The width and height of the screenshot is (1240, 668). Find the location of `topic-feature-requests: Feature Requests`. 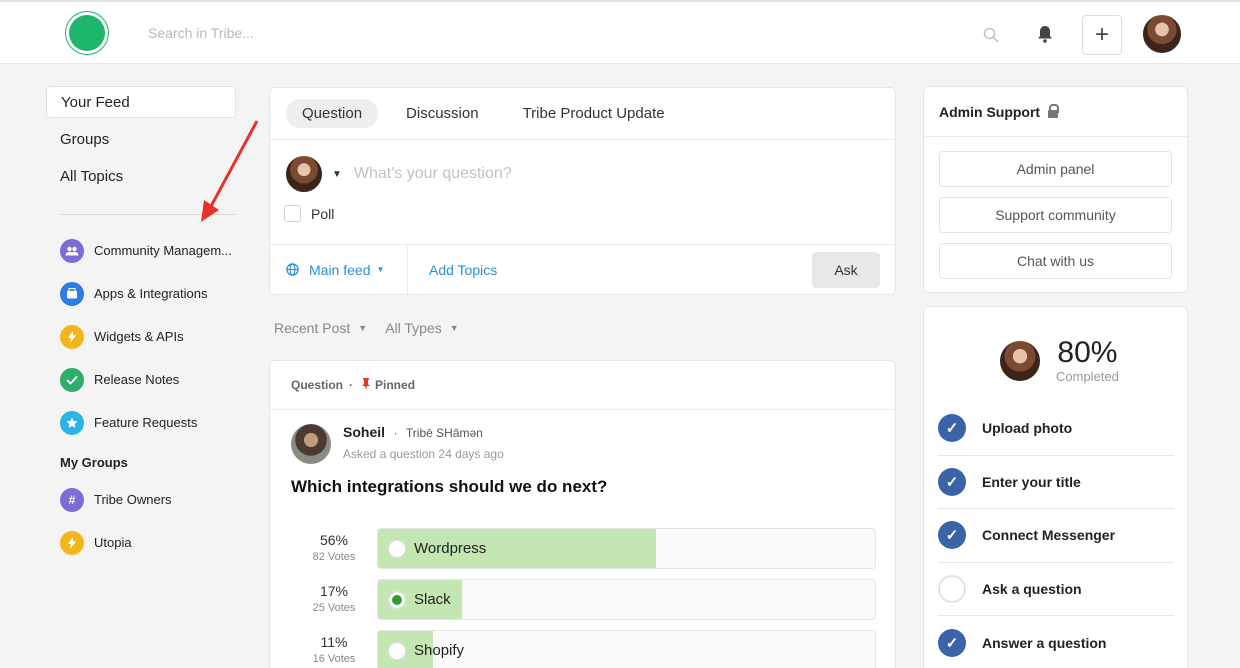

topic-feature-requests: Feature Requests is located at coordinates (141, 422).